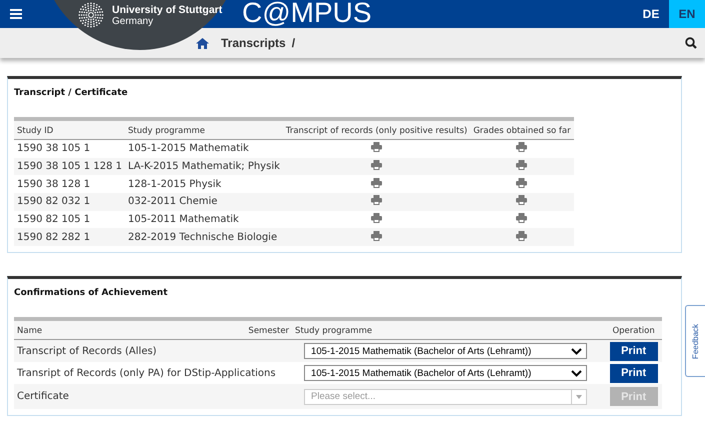 The width and height of the screenshot is (705, 433). I want to click on column-header: Name, so click(70, 329).